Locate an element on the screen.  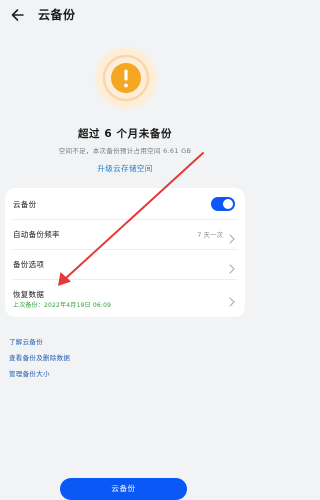
page-title: 云备份 is located at coordinates (57, 15).